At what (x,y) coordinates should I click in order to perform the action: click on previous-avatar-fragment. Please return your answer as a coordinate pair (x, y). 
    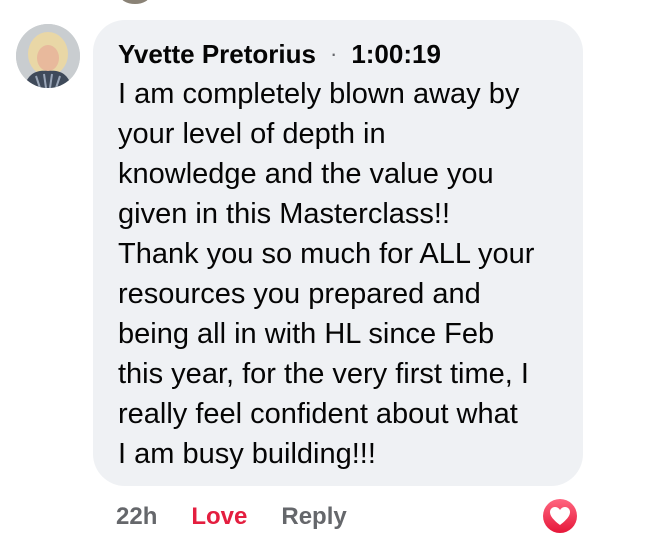
    Looking at the image, I should click on (135, 2).